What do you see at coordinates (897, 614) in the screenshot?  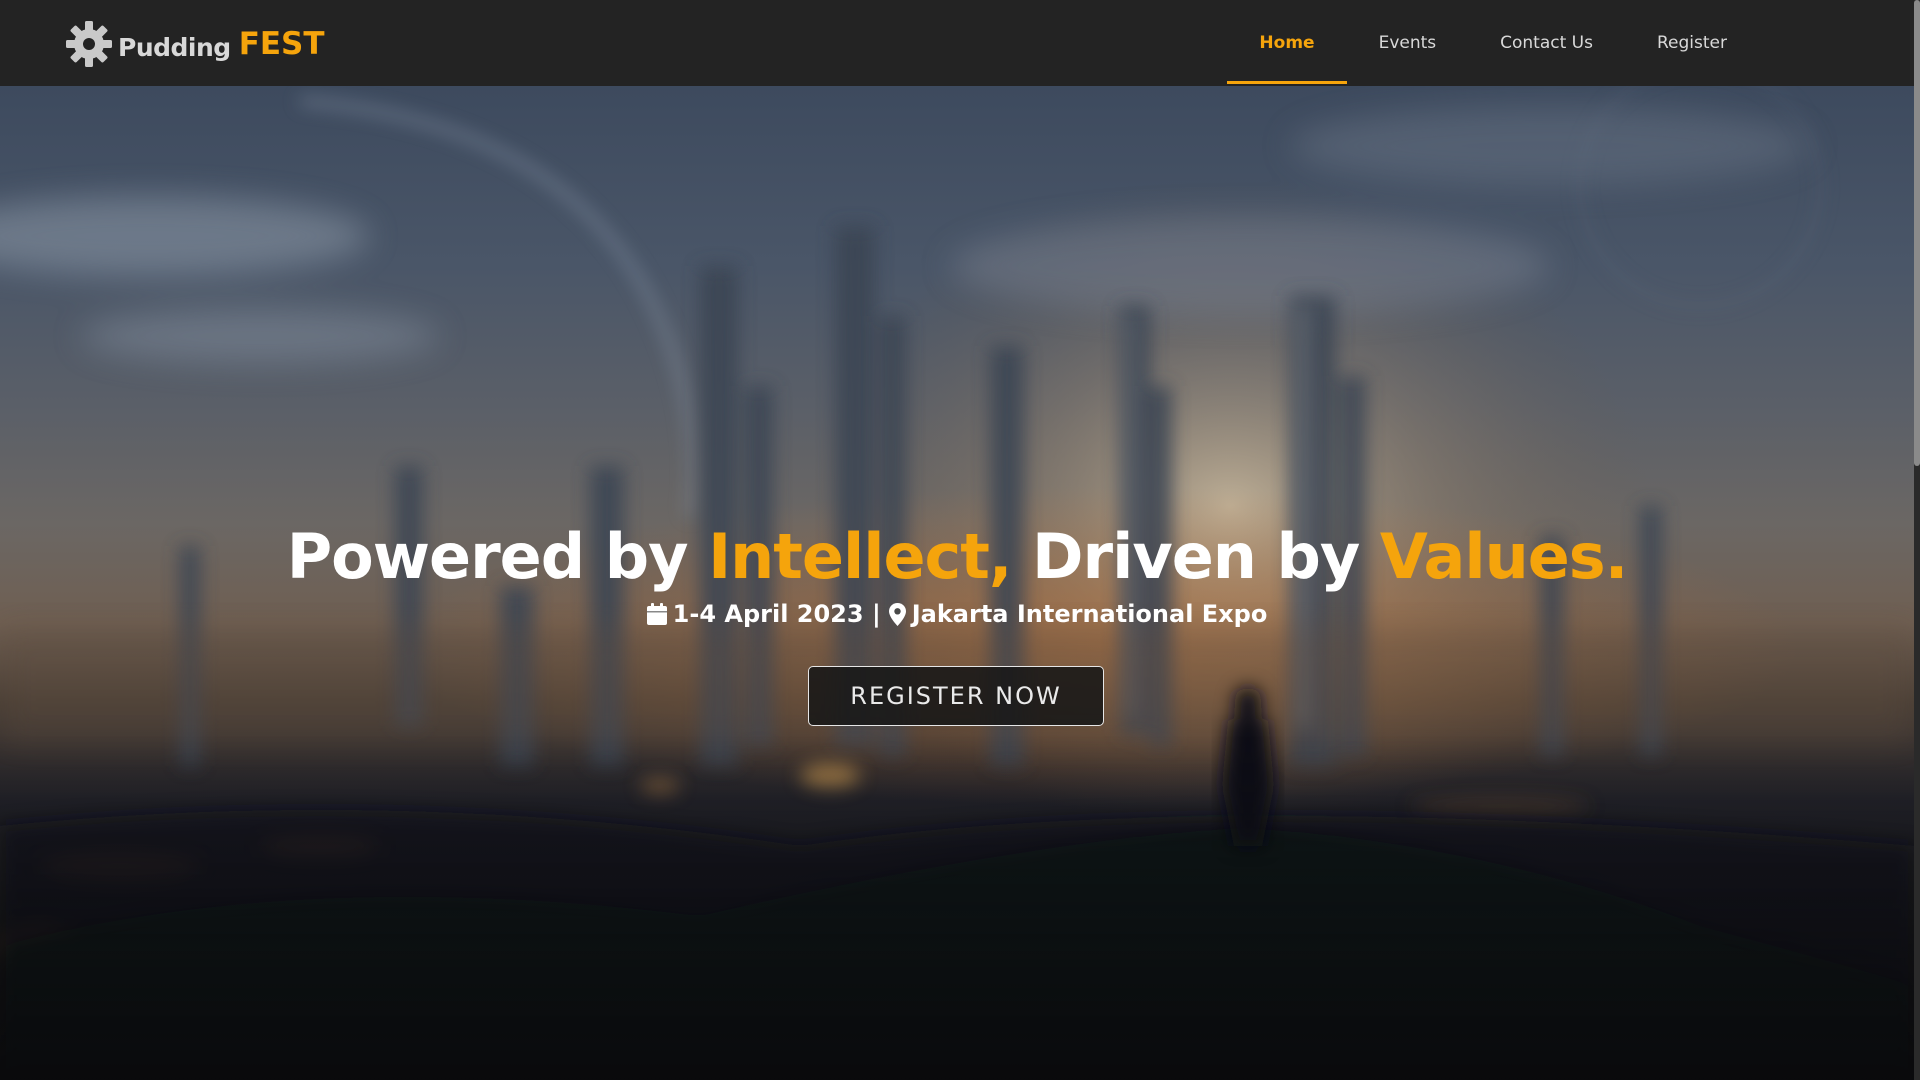 I see `map-pin-icon` at bounding box center [897, 614].